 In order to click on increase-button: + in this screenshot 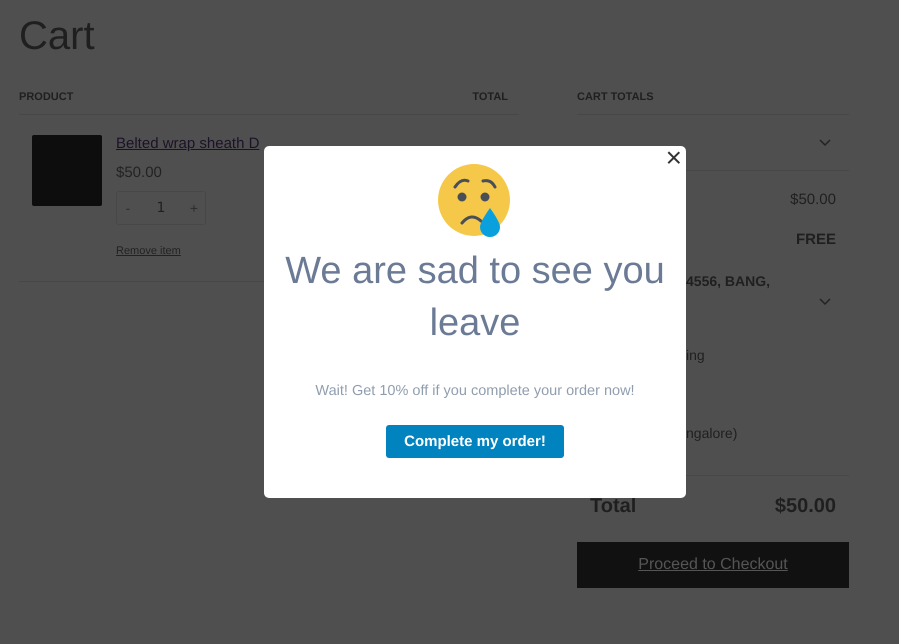, I will do `click(194, 208)`.